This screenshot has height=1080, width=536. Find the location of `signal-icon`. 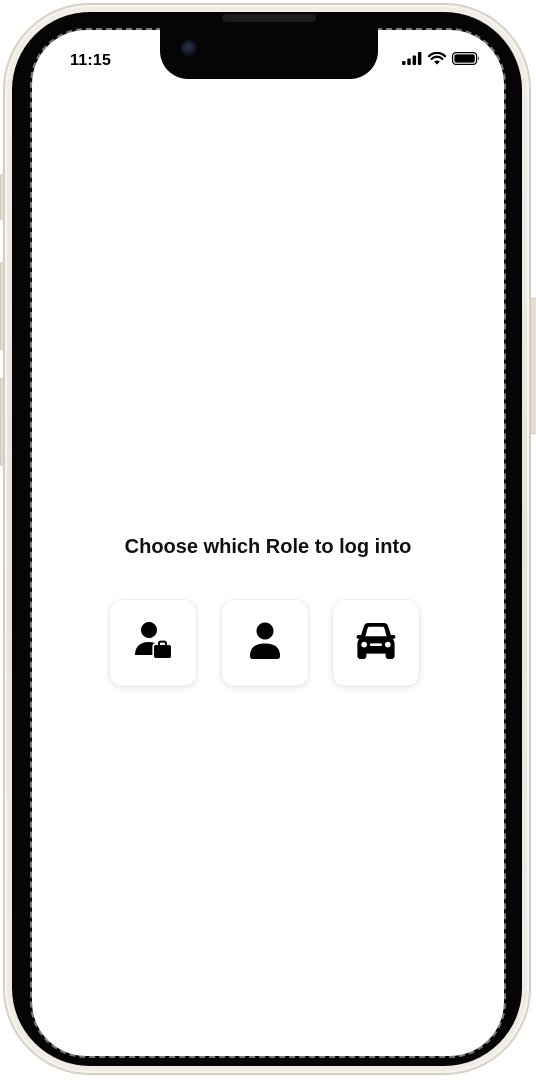

signal-icon is located at coordinates (412, 61).